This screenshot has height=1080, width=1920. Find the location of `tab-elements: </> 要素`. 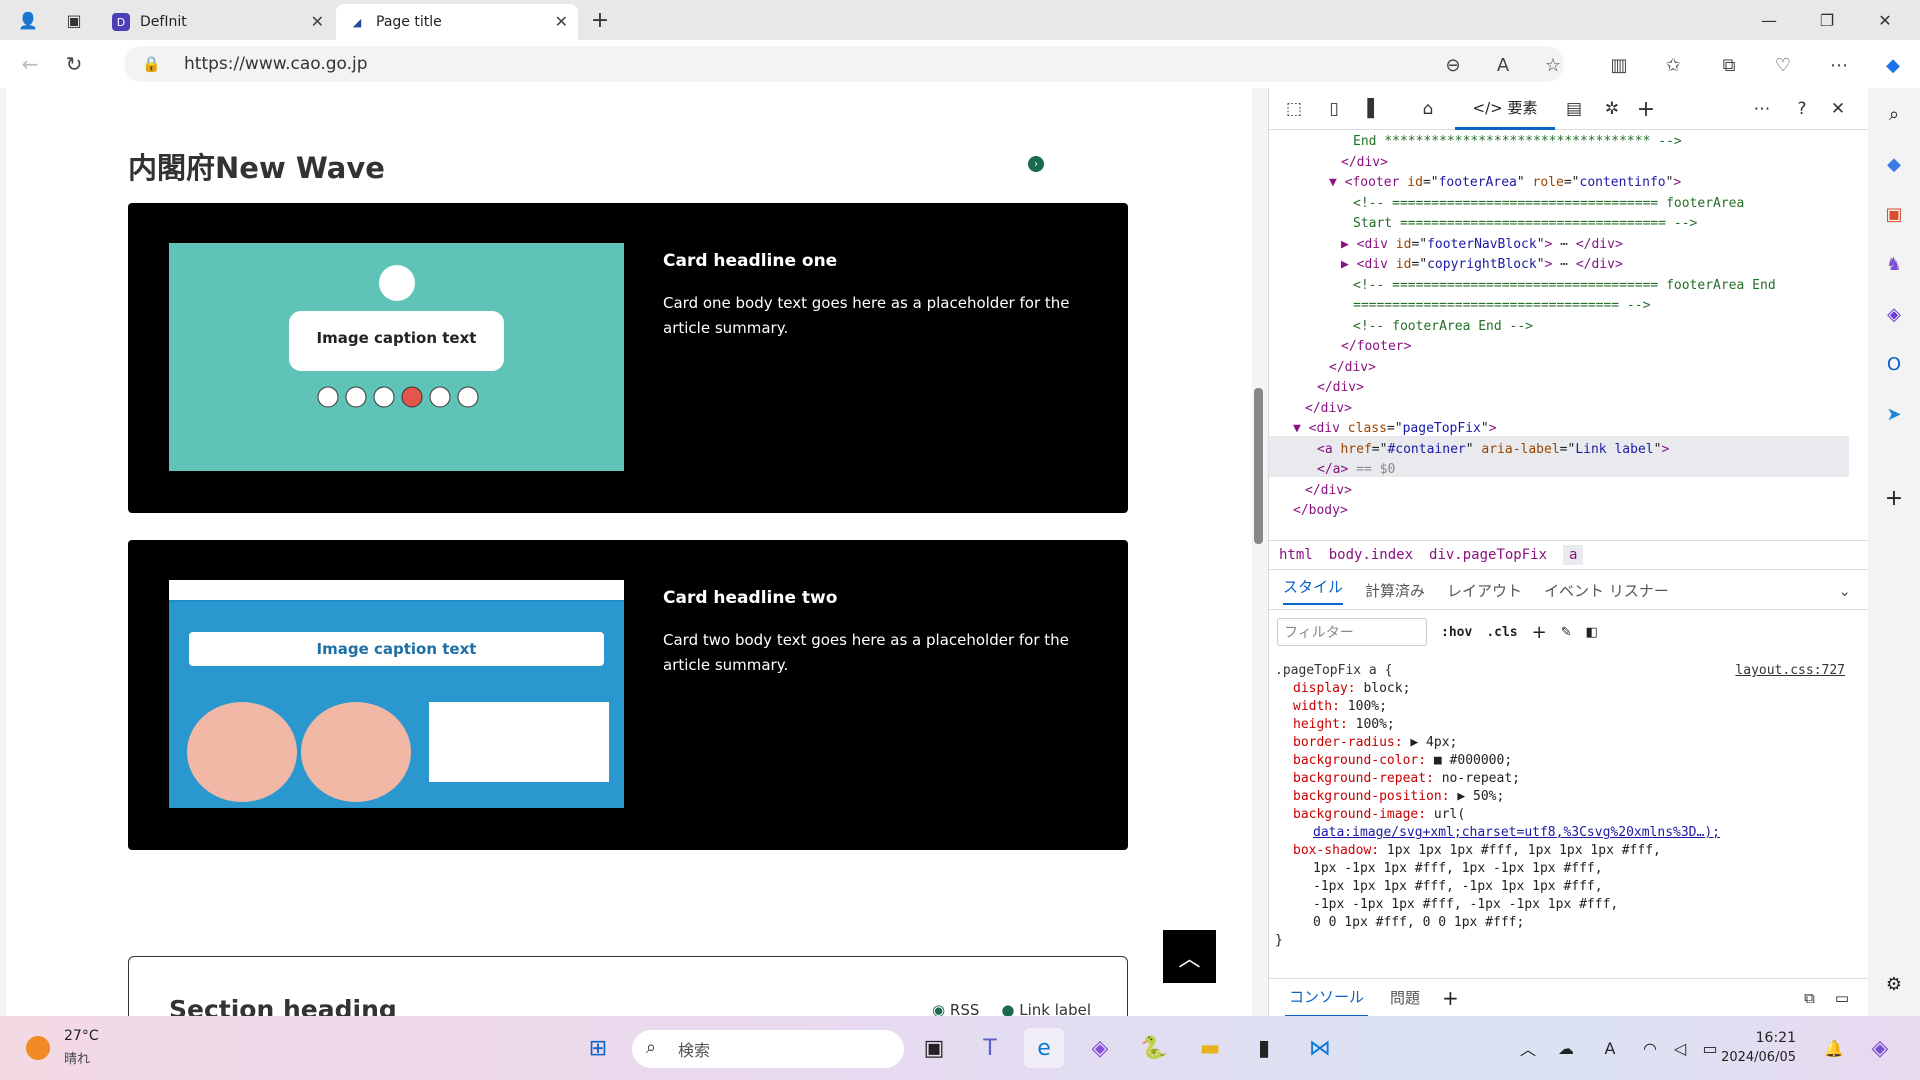

tab-elements: </> 要素 is located at coordinates (1505, 109).